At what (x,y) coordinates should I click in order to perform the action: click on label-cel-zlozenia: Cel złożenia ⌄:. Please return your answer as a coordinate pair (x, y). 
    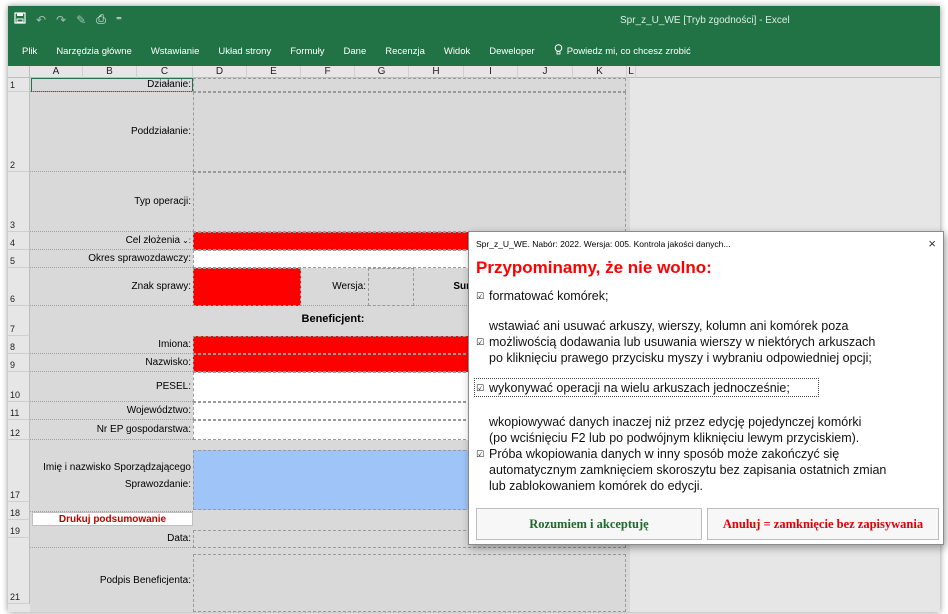
    Looking at the image, I should click on (111, 241).